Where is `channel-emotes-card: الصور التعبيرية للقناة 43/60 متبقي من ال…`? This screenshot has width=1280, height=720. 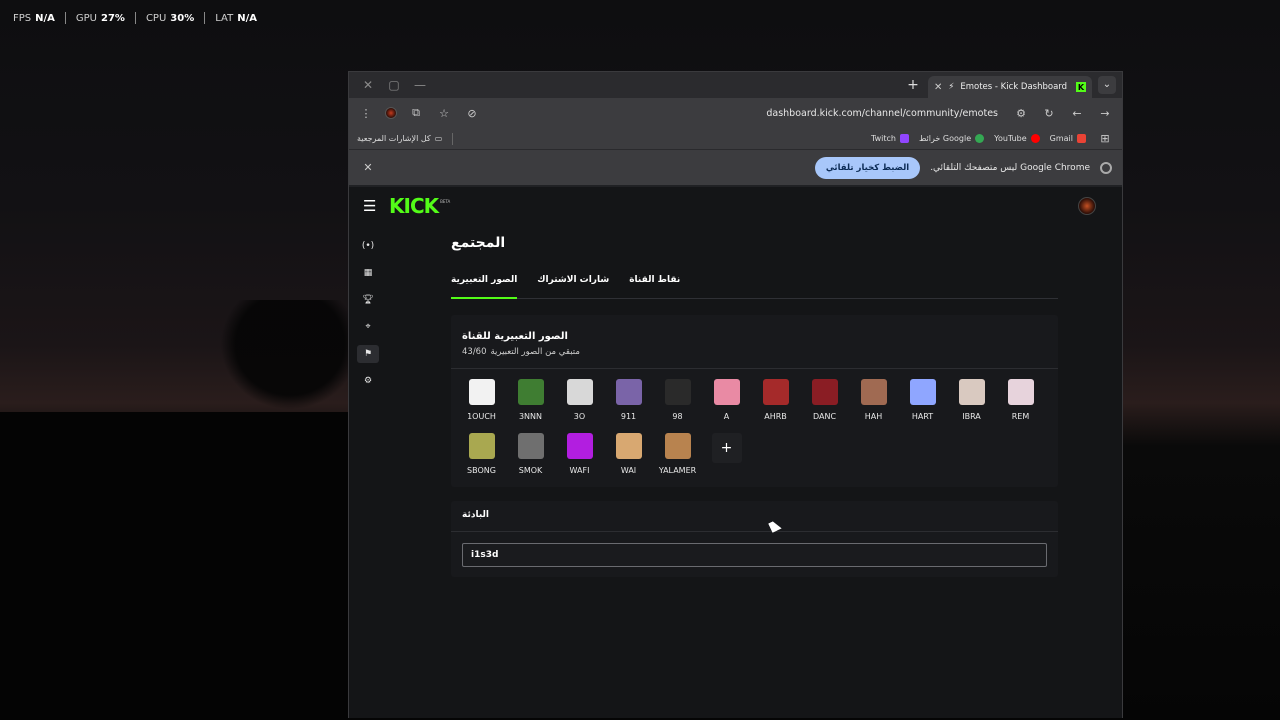
channel-emotes-card: الصور التعبيرية للقناة 43/60 متبقي من ال… is located at coordinates (754, 401).